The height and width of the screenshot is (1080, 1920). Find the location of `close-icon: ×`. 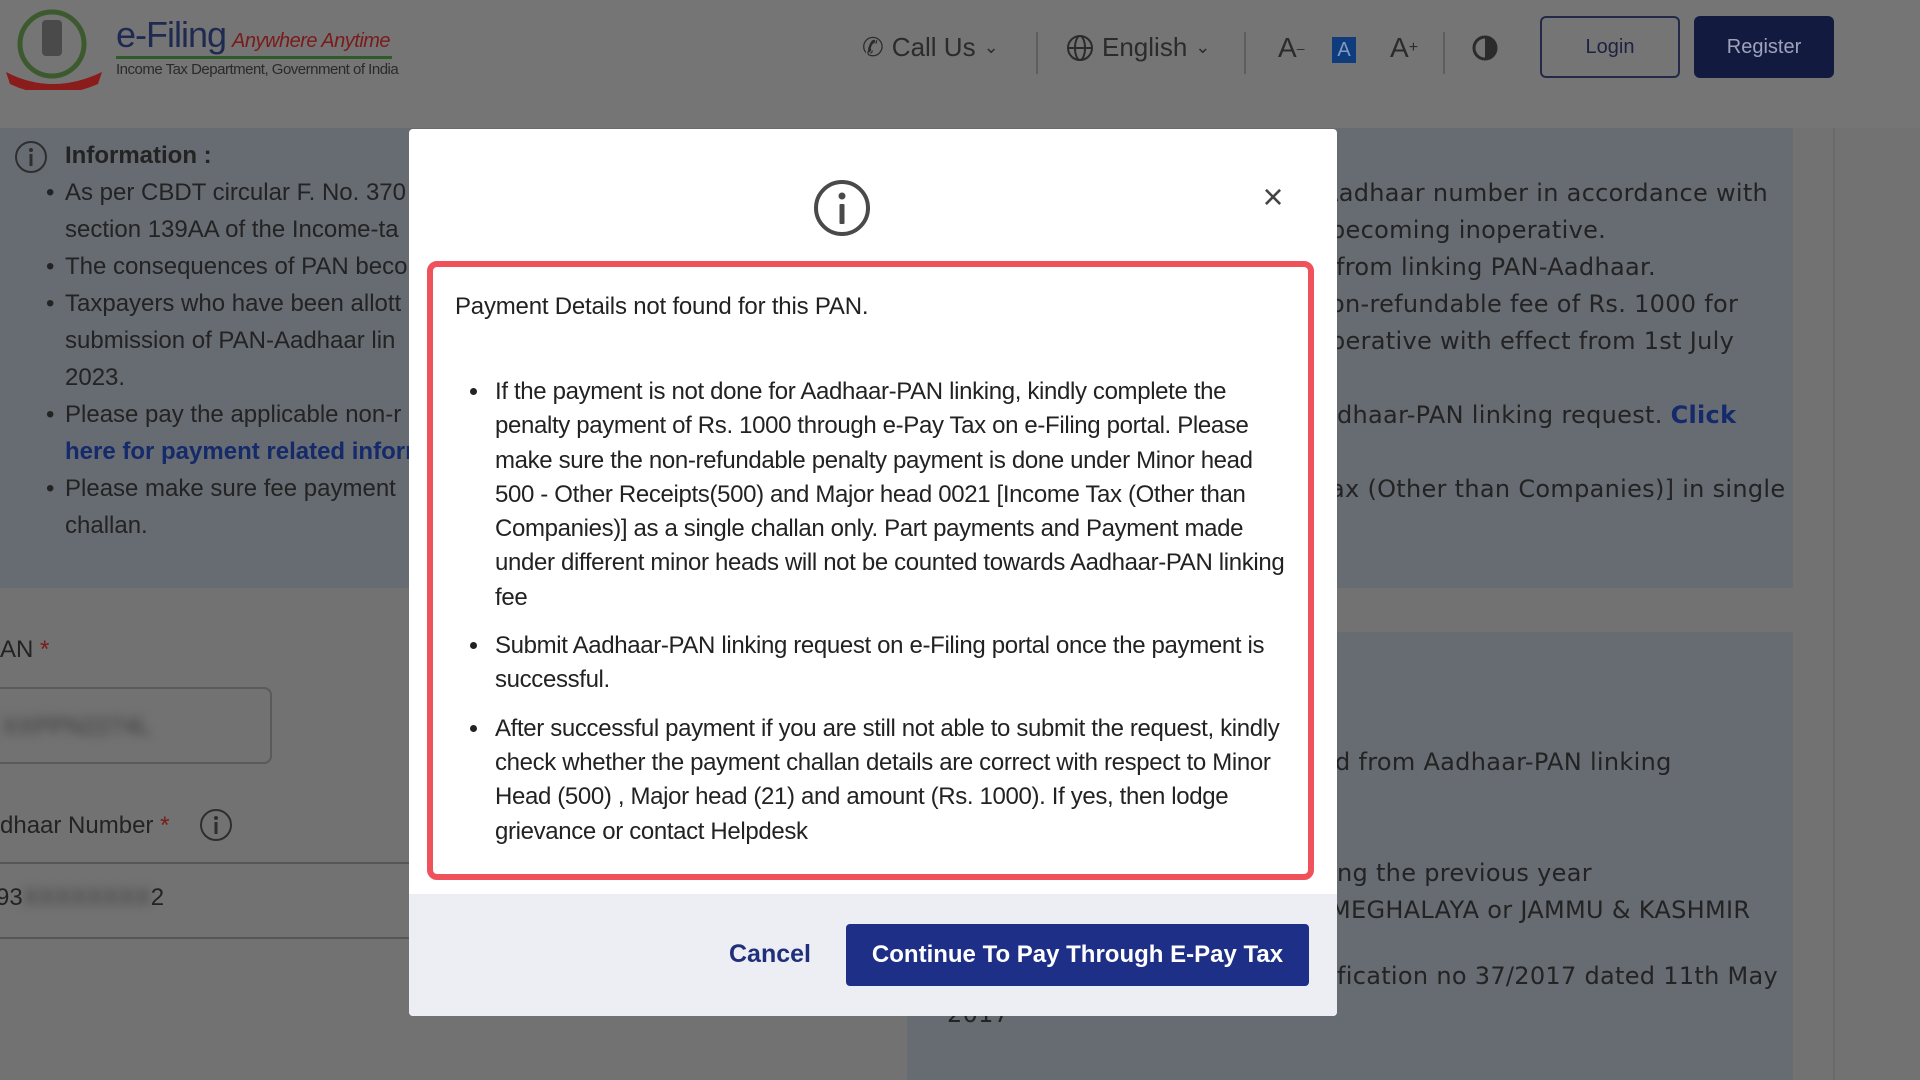

close-icon: × is located at coordinates (1273, 197).